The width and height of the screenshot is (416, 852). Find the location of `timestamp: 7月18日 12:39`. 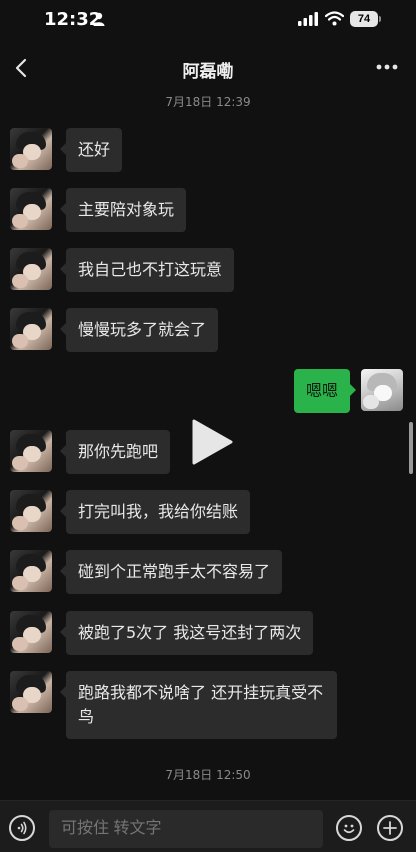

timestamp: 7月18日 12:39 is located at coordinates (208, 102).